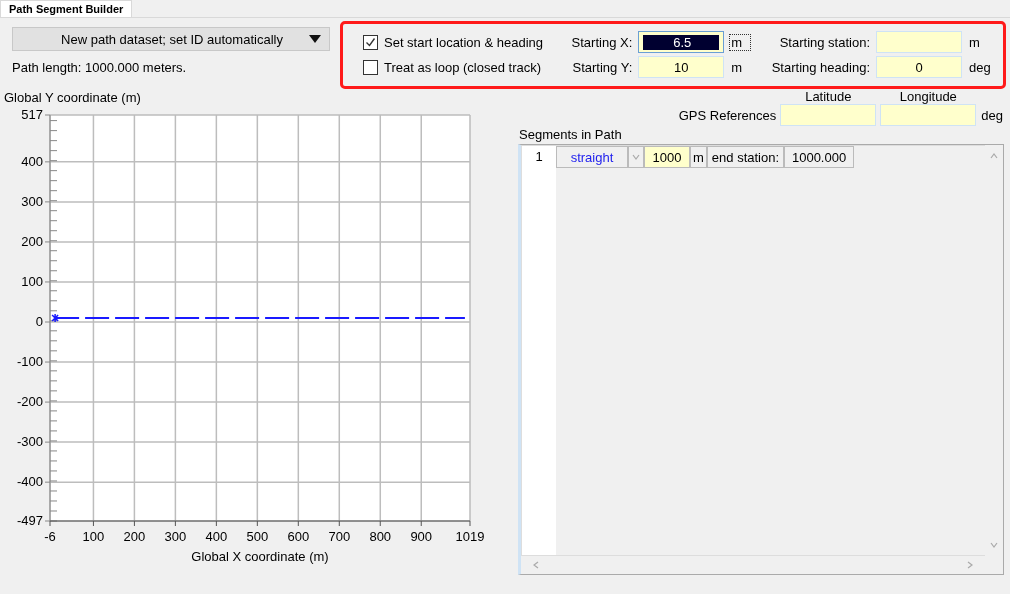 The image size is (1010, 594). Describe the element at coordinates (100, 67) in the screenshot. I see `path-length-text: Path length: 1000.000 meters.` at that location.